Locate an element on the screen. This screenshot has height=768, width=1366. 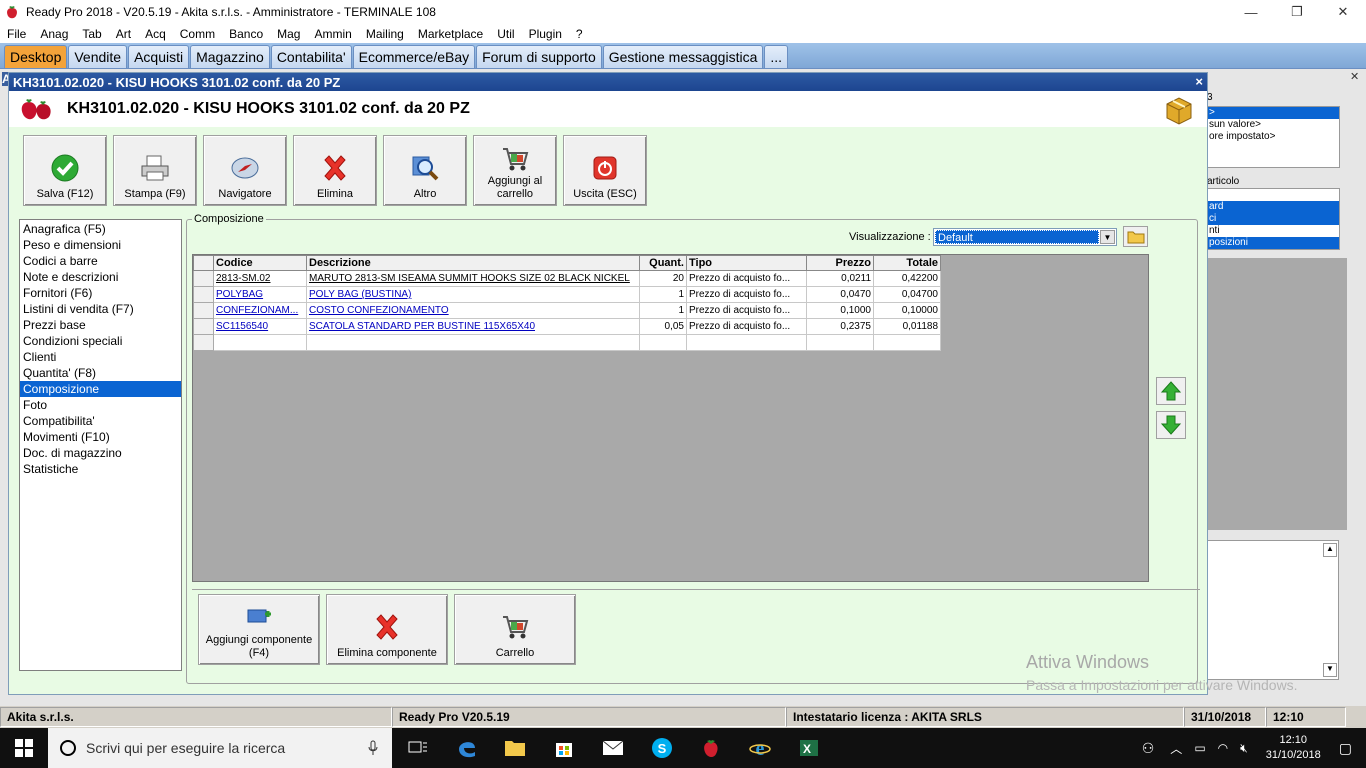
new-row is located at coordinates (567, 342).